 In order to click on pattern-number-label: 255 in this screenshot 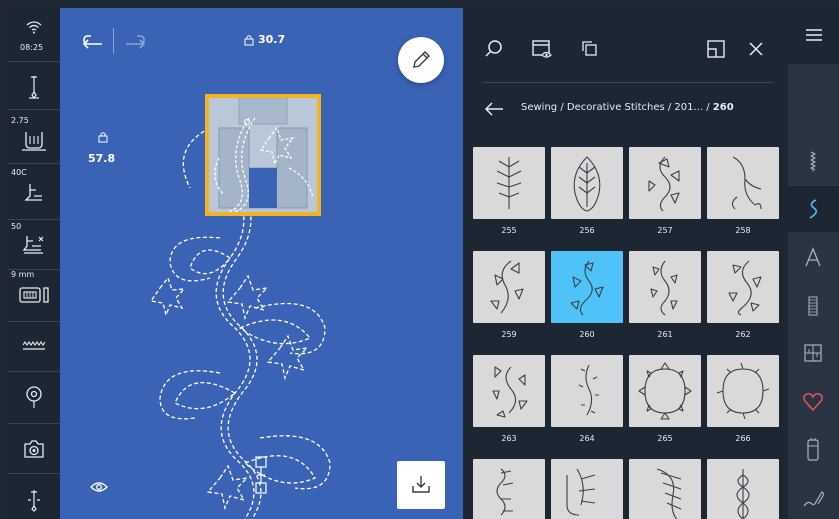, I will do `click(509, 230)`.